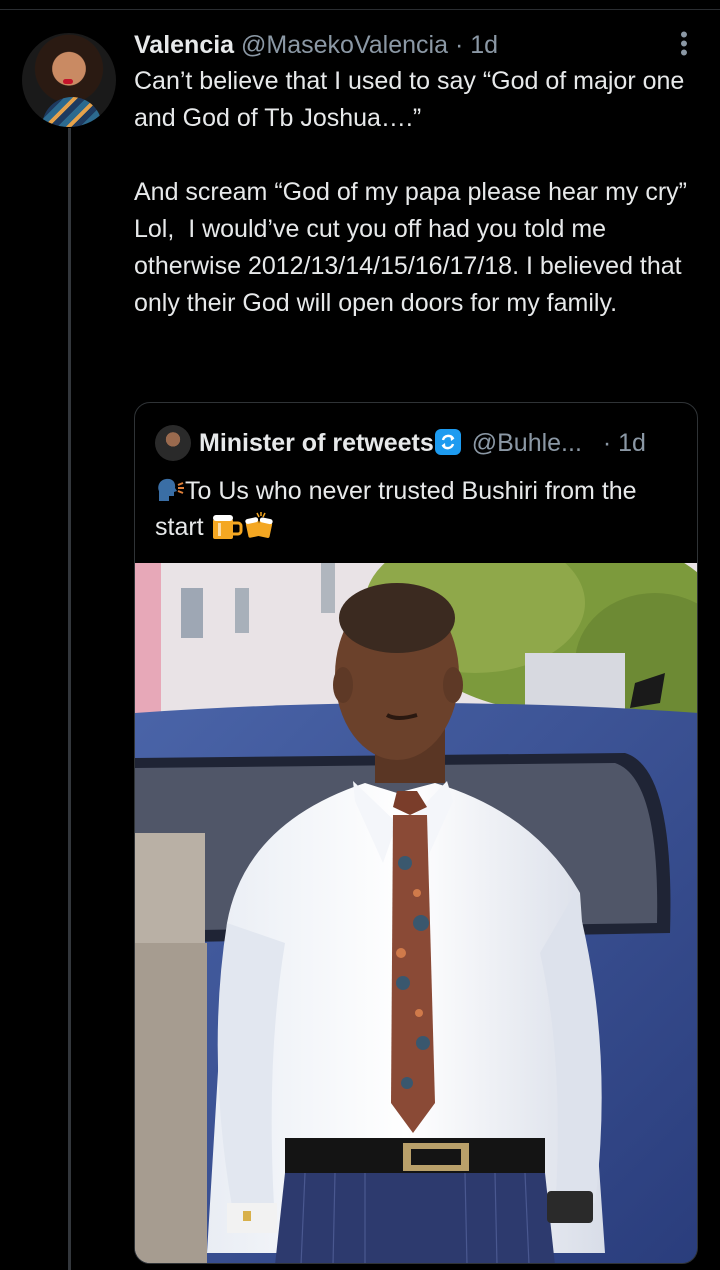 Image resolution: width=720 pixels, height=1270 pixels. What do you see at coordinates (360, 9) in the screenshot?
I see `top-divider` at bounding box center [360, 9].